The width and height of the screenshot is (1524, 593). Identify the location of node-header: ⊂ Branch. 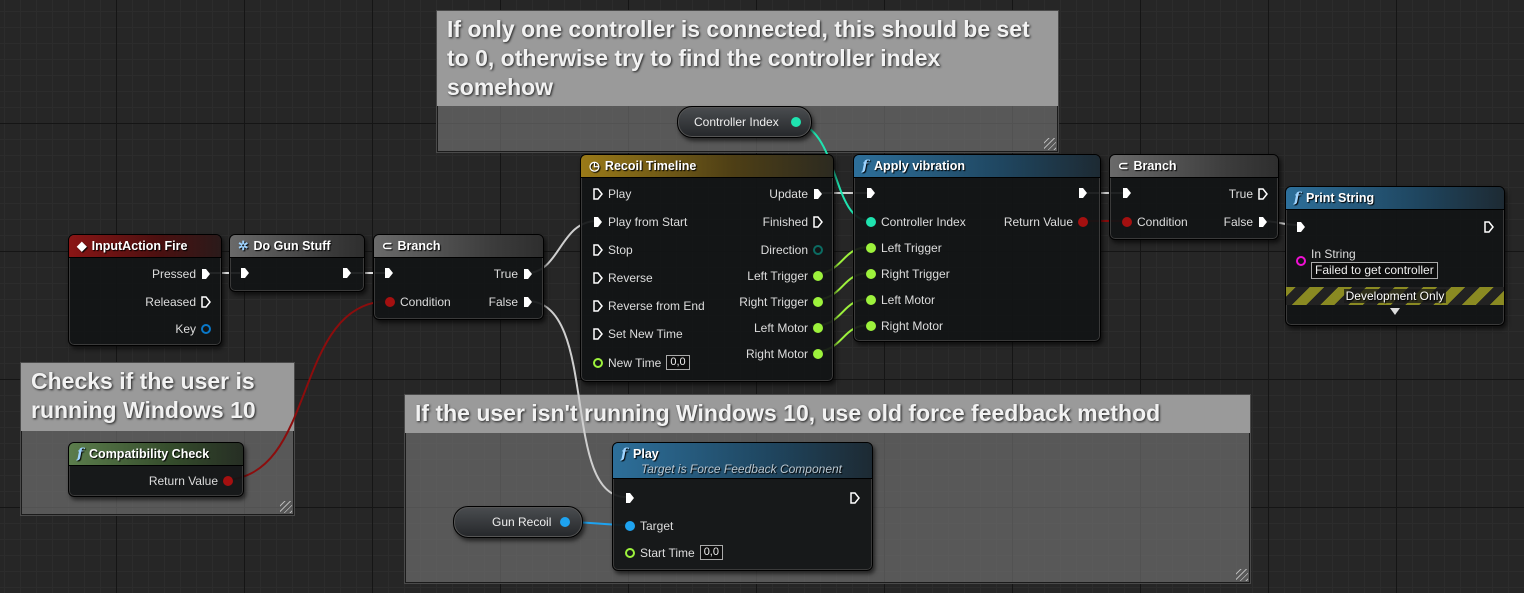
(458, 246).